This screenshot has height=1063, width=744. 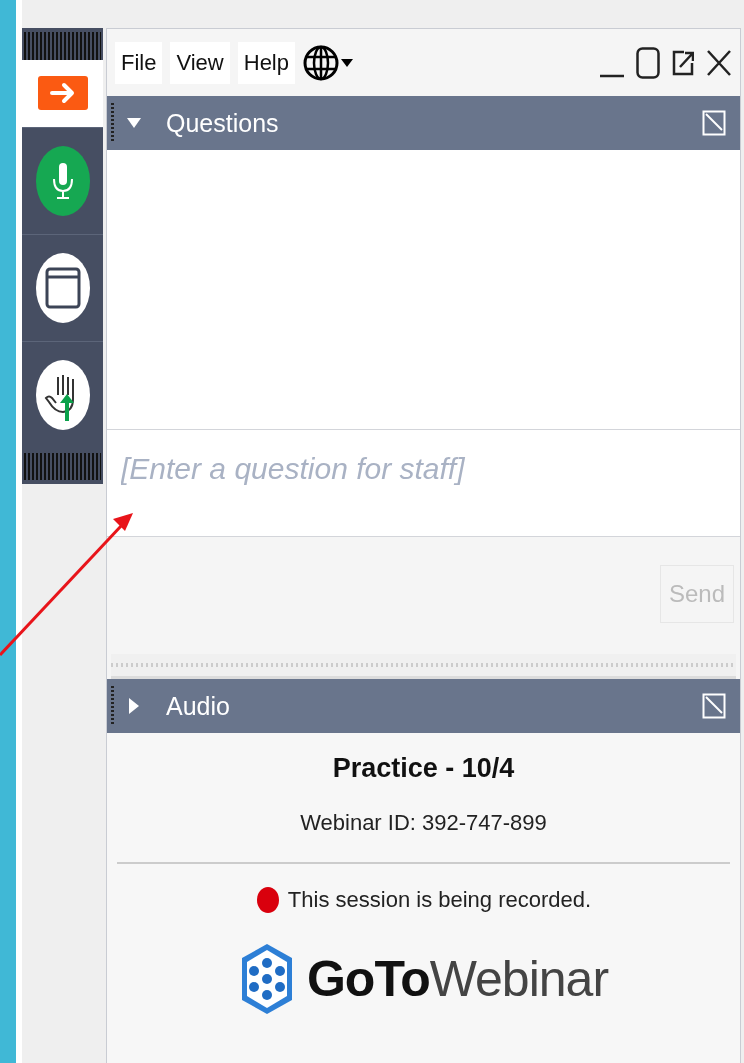 I want to click on expand-triangle-icon, so click(x=134, y=706).